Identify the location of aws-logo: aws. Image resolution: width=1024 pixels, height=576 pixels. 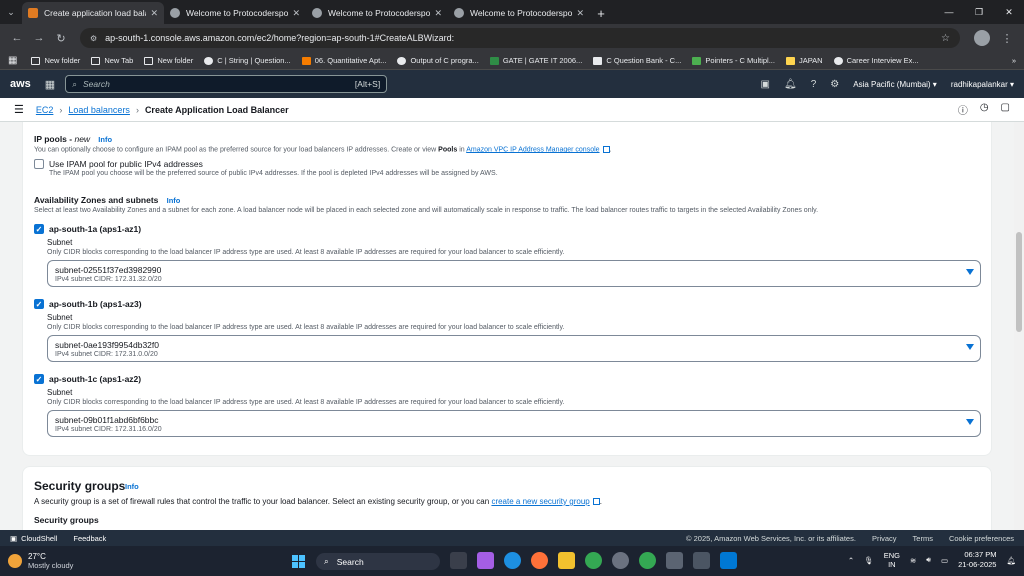
(20, 84).